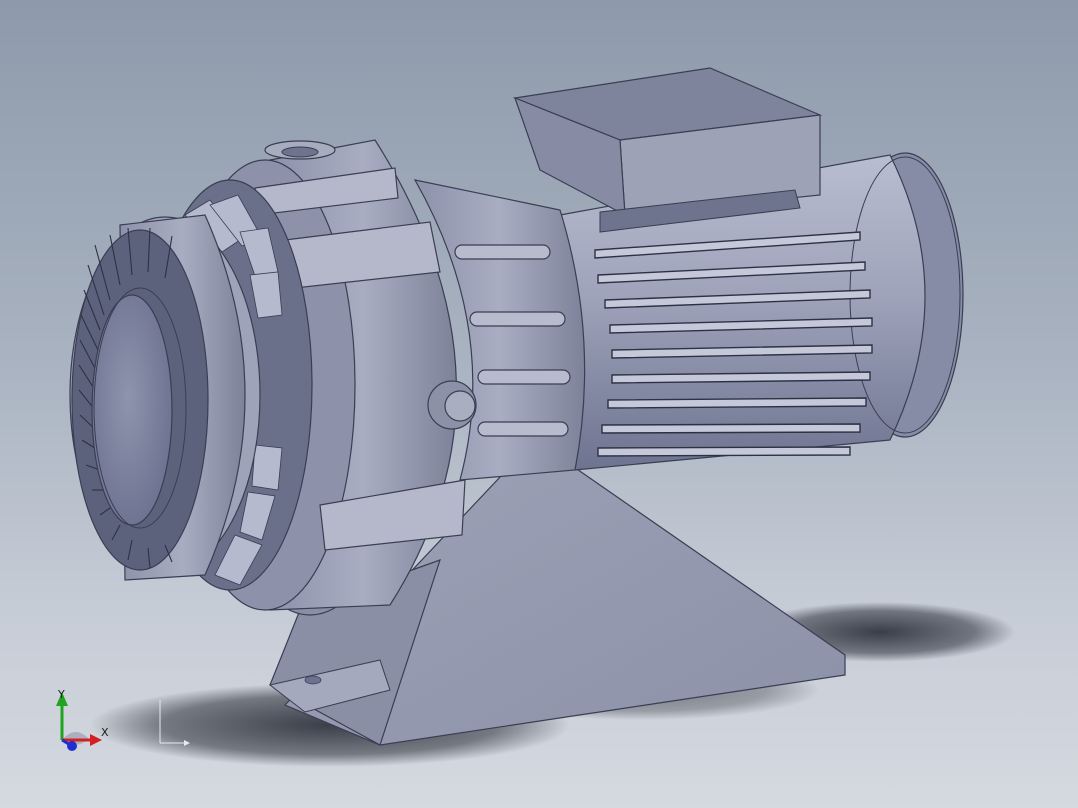  Describe the element at coordinates (452, 405) in the screenshot. I see `side-port` at that location.